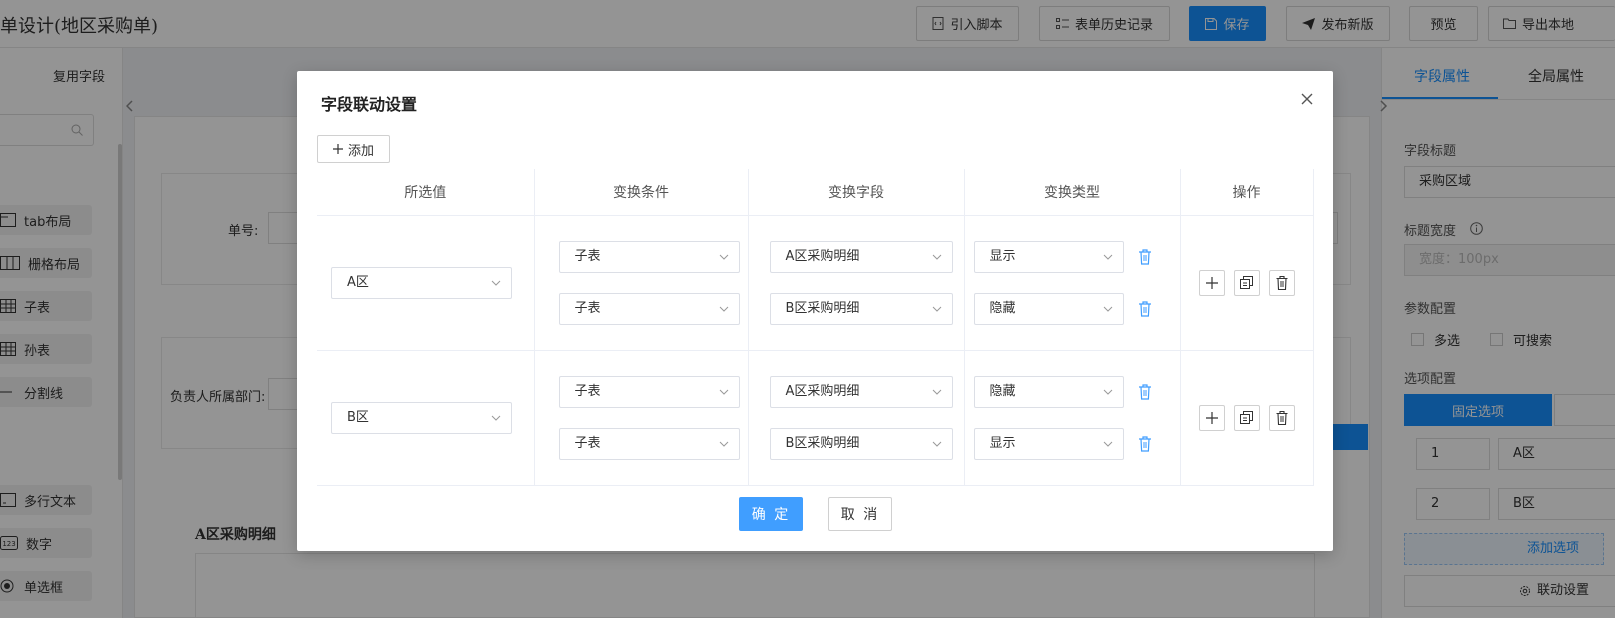  I want to click on close-icon, so click(1307, 99).